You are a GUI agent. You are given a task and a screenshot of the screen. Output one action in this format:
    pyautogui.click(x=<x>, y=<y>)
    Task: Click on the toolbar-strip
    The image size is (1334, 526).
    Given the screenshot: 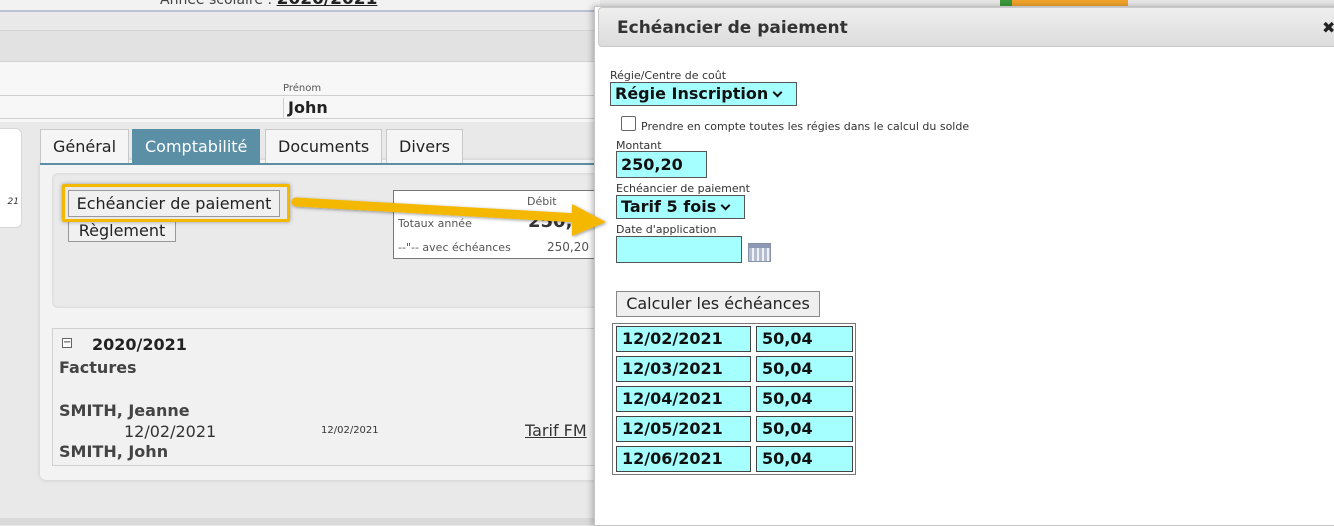 What is the action you would take?
    pyautogui.click(x=300, y=46)
    